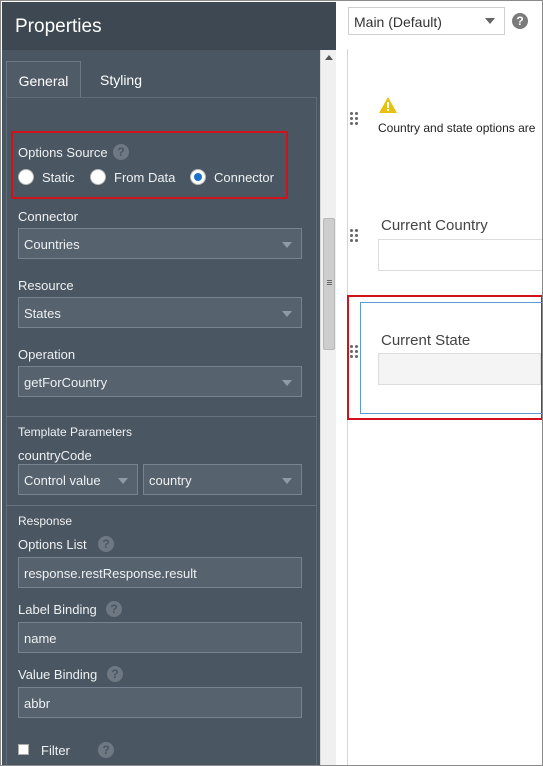 The height and width of the screenshot is (766, 543). Describe the element at coordinates (434, 225) in the screenshot. I see `current-country-label: Current Country` at that location.